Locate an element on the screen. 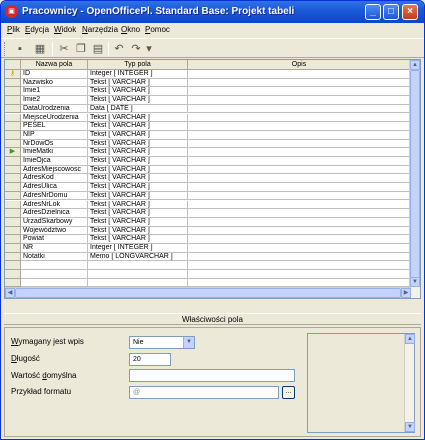 The image size is (425, 440). redo-icon: ↷ is located at coordinates (136, 49).